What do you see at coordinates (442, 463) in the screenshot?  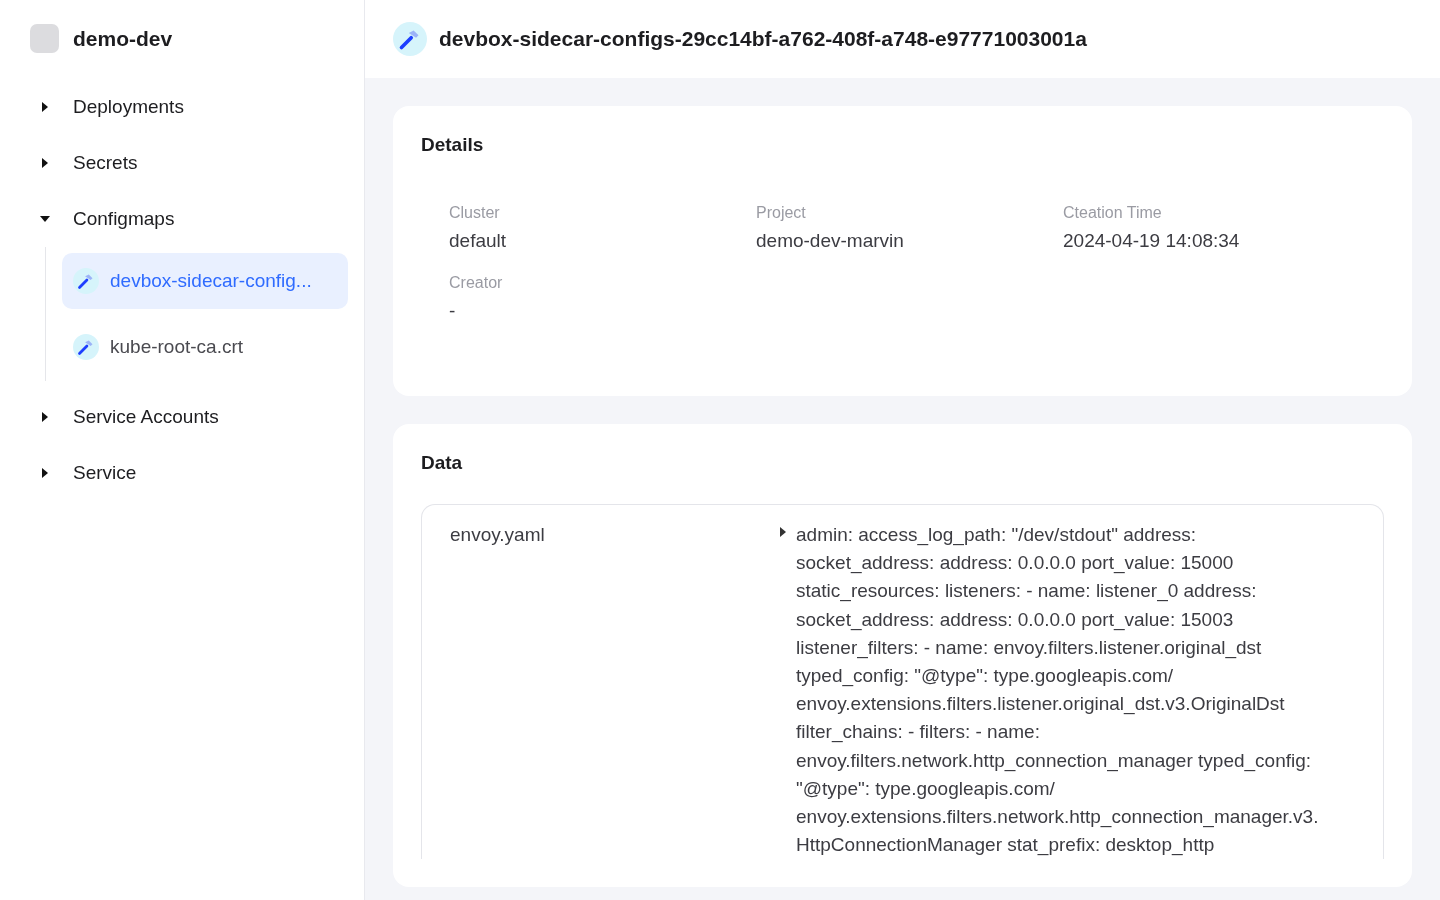 I see `card-title: Data` at bounding box center [442, 463].